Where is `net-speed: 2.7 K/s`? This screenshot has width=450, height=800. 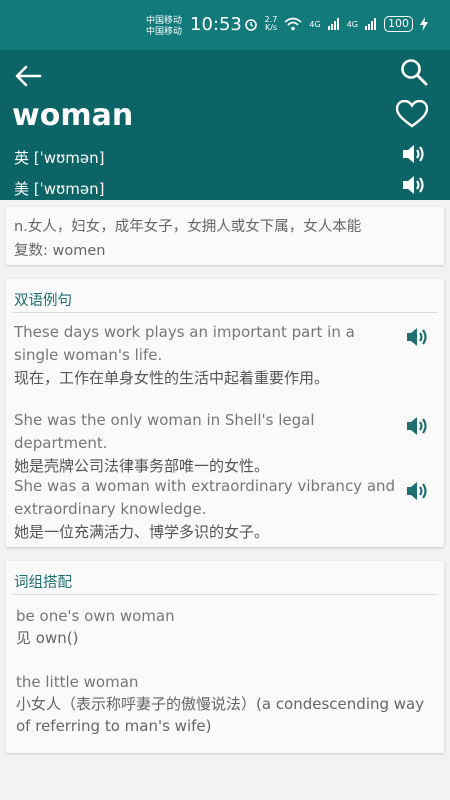 net-speed: 2.7 K/s is located at coordinates (271, 24).